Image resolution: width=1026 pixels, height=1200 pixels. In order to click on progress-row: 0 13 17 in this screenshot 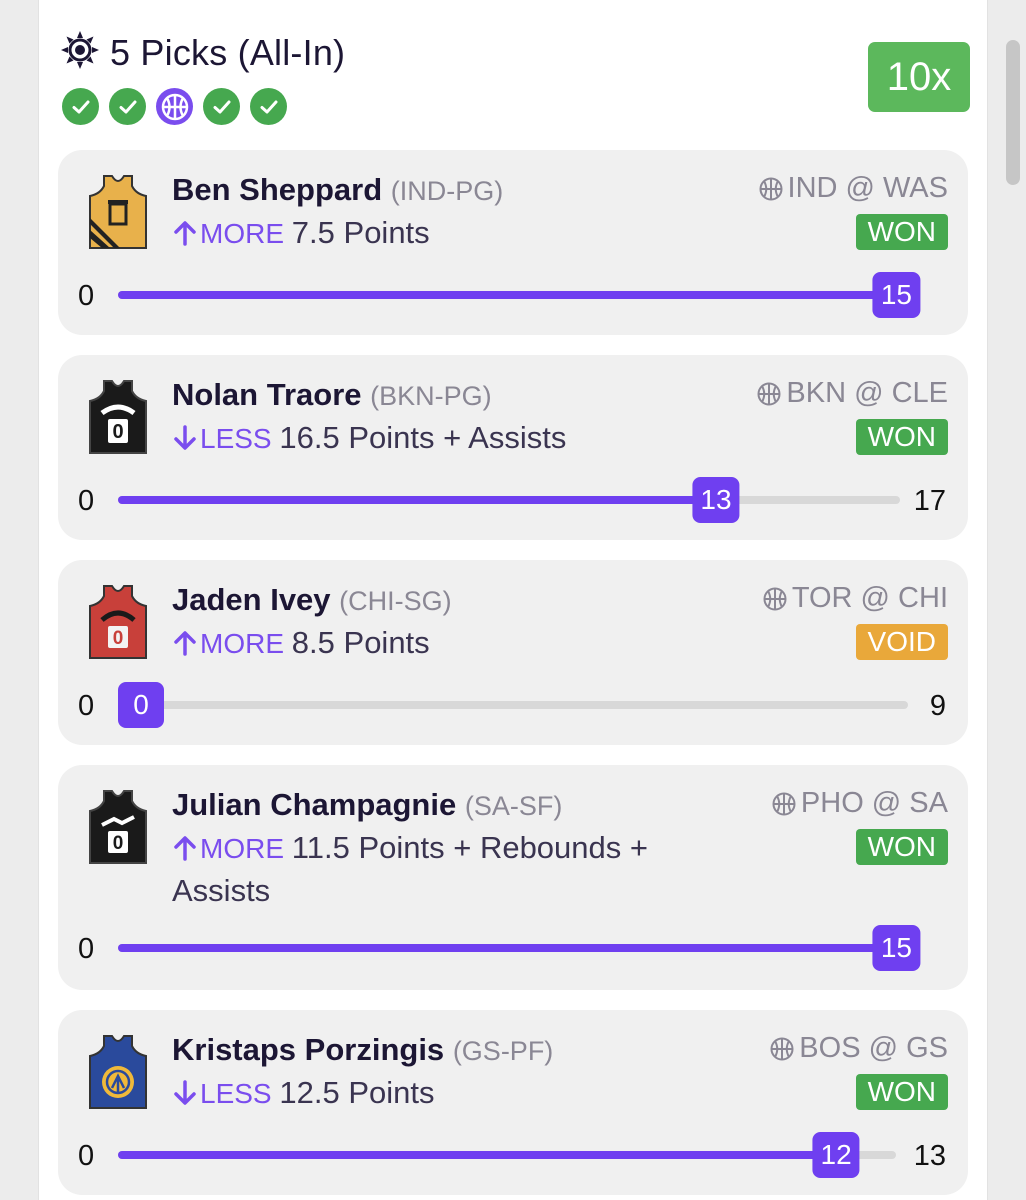, I will do `click(513, 502)`.